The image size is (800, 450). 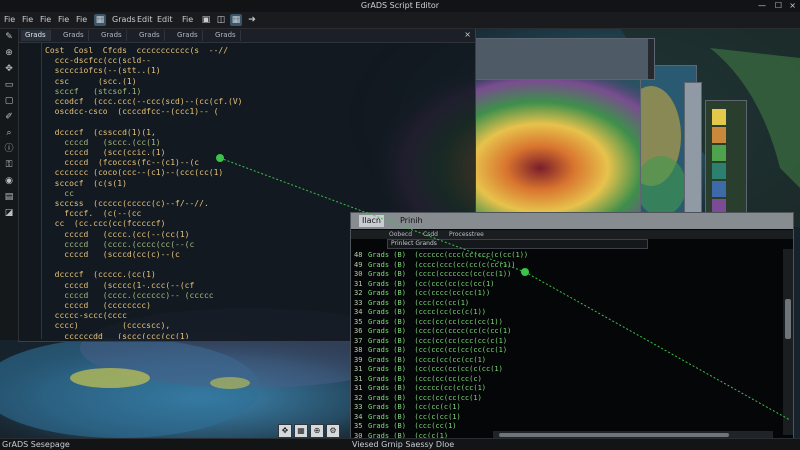 I want to click on console-toolbar: Oobecd Csdd Processtree, so click(x=572, y=234).